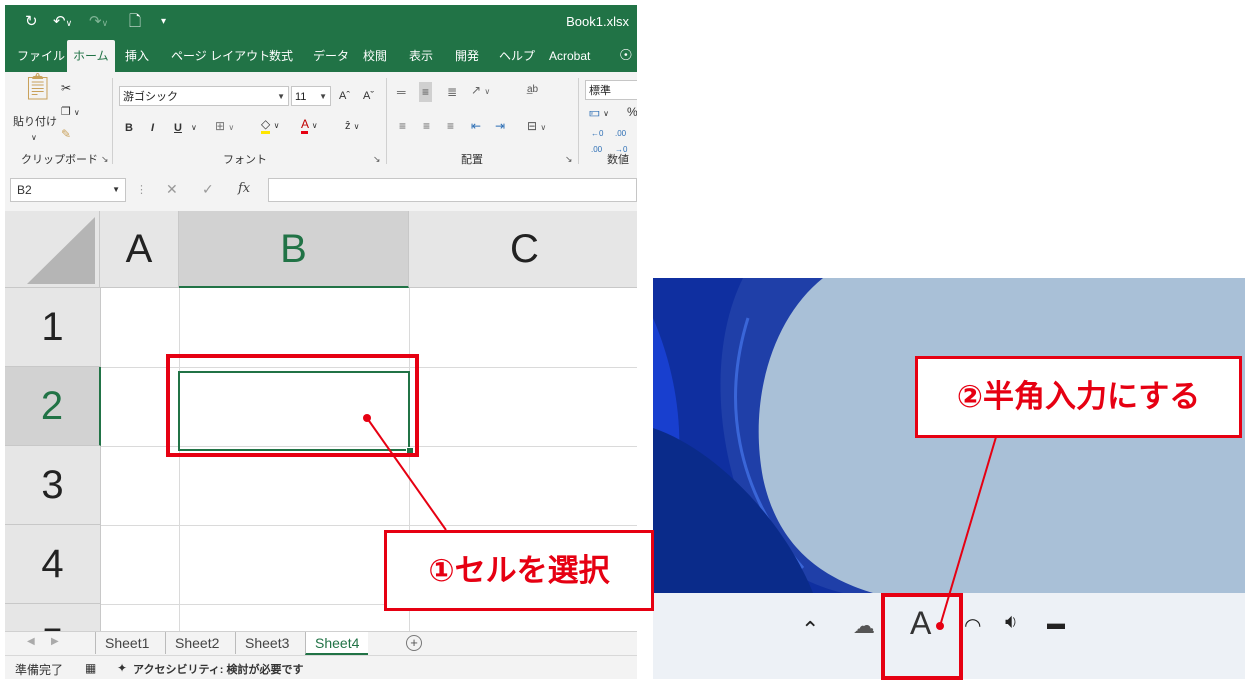  I want to click on step2-callout: ②半角入力にする, so click(1078, 397).